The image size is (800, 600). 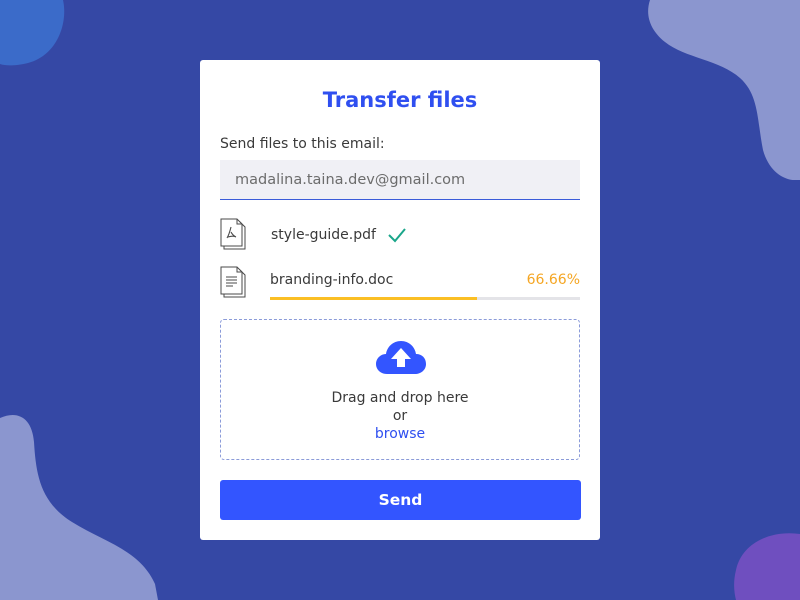 I want to click on background-blob-bottom-left, so click(x=79, y=507).